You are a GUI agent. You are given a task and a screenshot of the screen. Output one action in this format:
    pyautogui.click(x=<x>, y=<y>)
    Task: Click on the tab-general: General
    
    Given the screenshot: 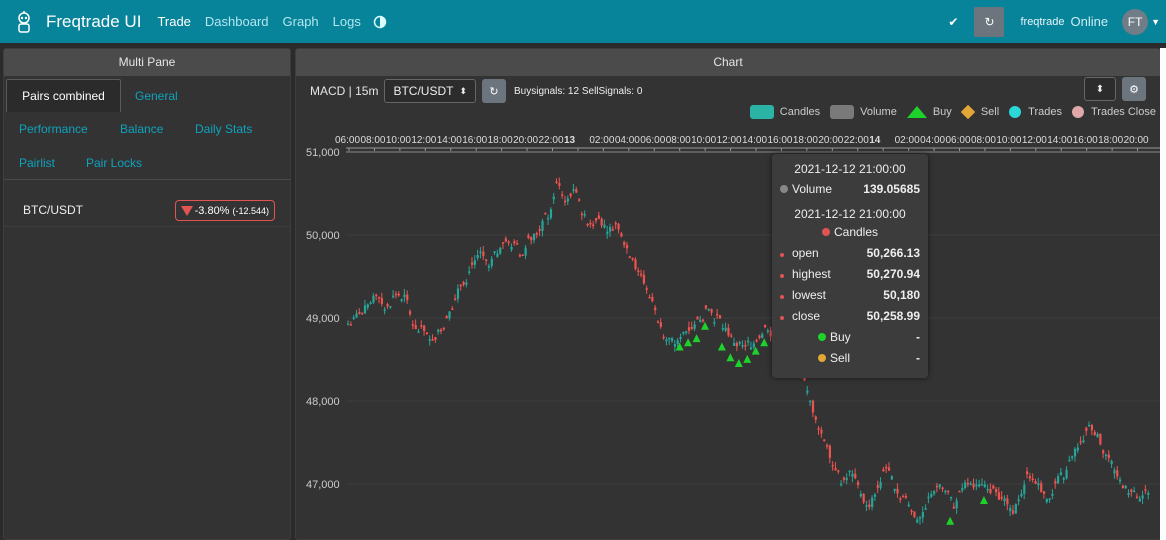 What is the action you would take?
    pyautogui.click(x=156, y=96)
    